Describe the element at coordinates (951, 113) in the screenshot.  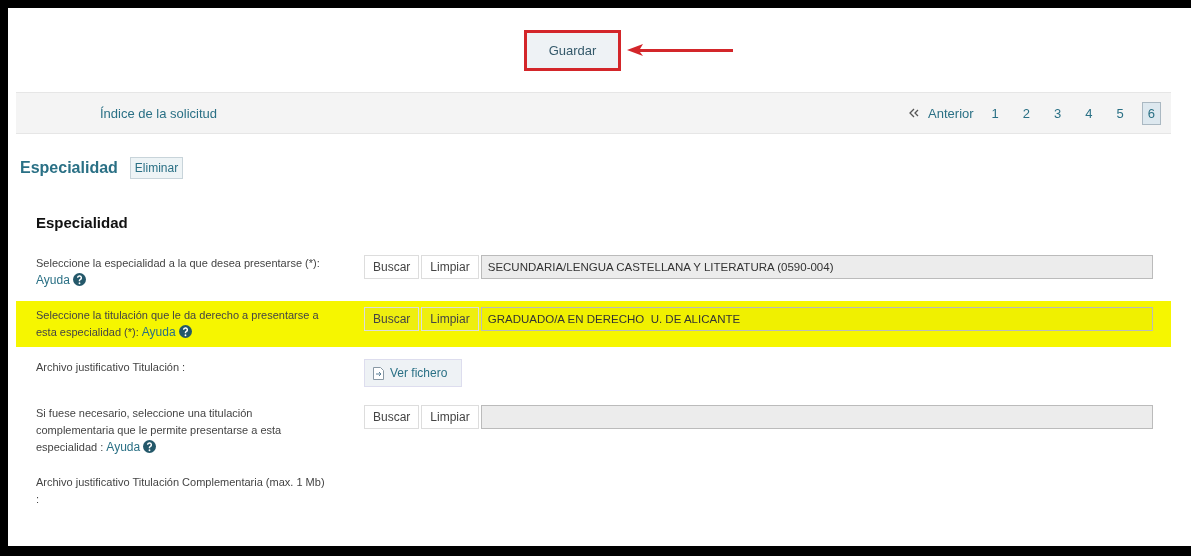
I see `previous-link: Anterior` at that location.